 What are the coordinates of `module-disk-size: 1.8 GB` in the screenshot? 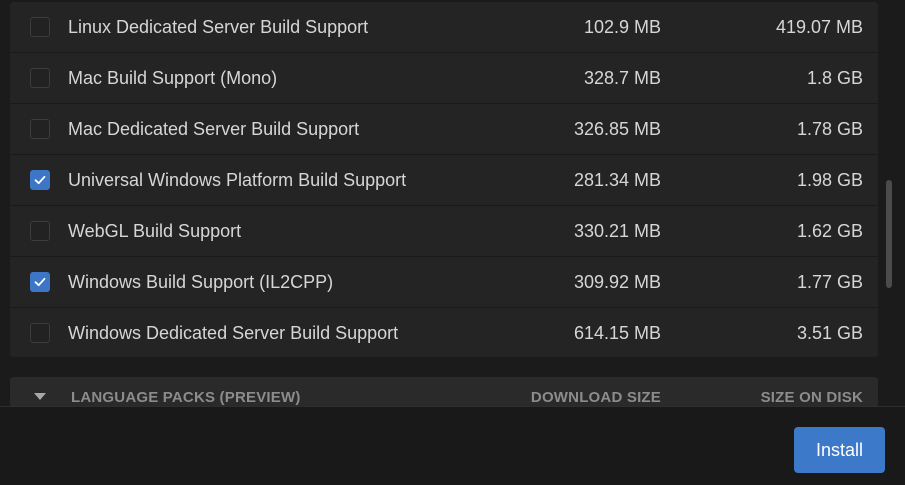 It's located at (834, 77).